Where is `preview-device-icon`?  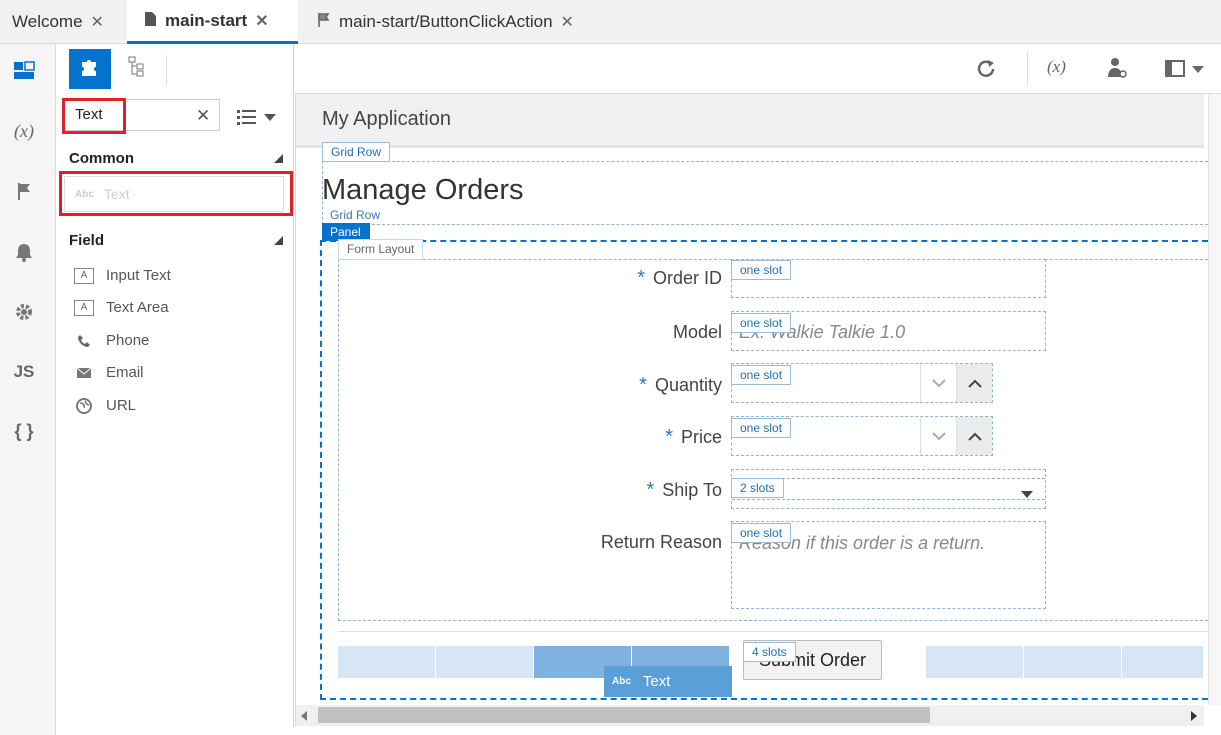 preview-device-icon is located at coordinates (1185, 71).